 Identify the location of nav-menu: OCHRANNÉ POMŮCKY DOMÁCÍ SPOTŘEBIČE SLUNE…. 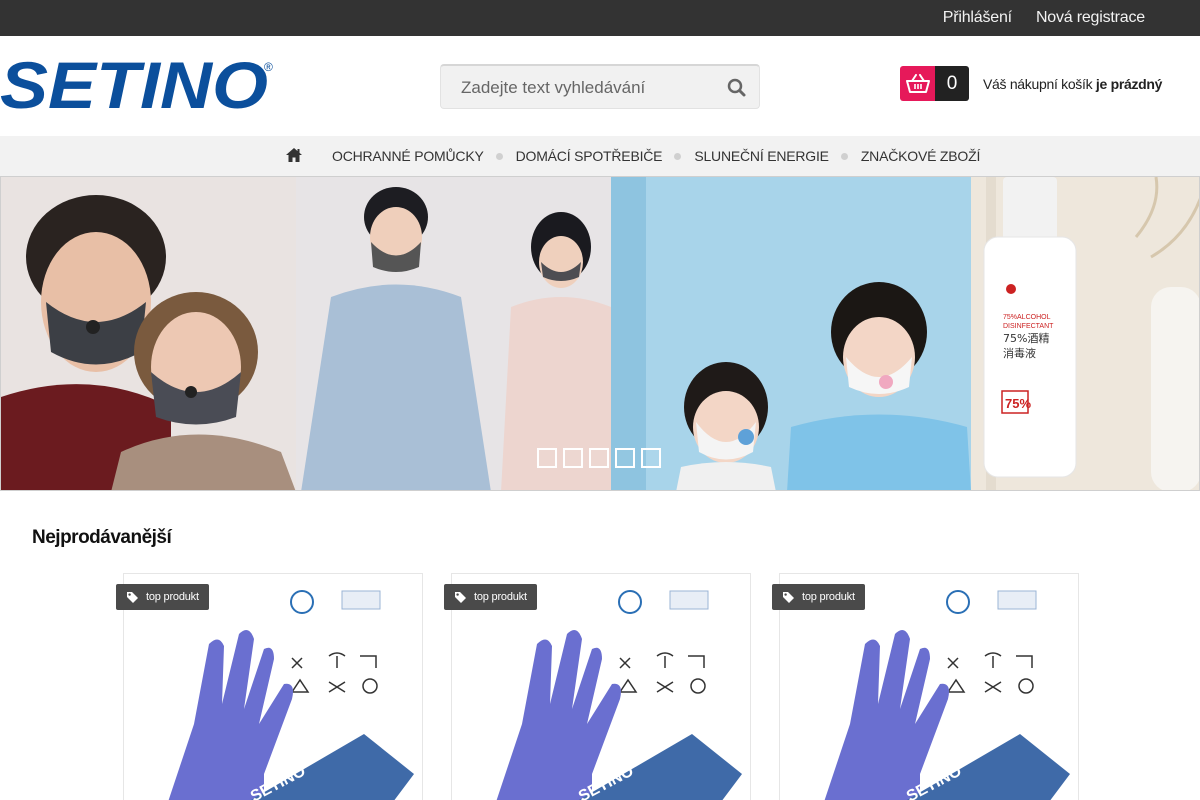
(656, 156).